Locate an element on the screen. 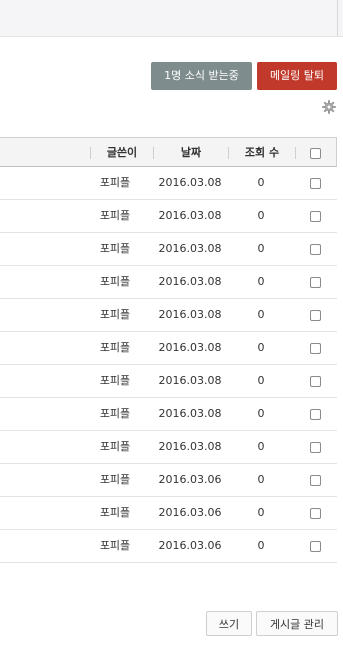 Image resolution: width=343 pixels, height=645 pixels. subscription-status-button: 1명 소식 받는중 is located at coordinates (201, 76).